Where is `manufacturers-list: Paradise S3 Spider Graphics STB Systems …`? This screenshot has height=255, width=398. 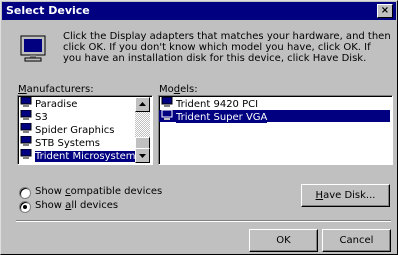
manufacturers-list: Paradise S3 Spider Graphics STB Systems … is located at coordinates (85, 130).